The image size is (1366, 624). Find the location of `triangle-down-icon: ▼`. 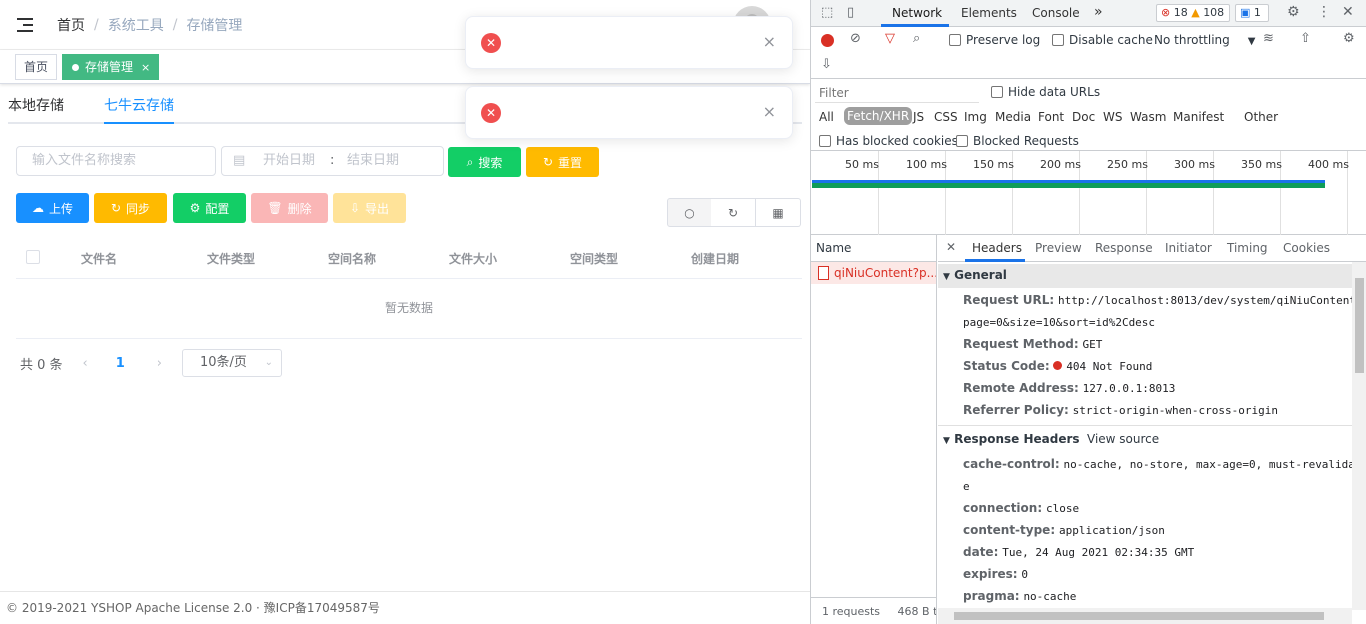

triangle-down-icon: ▼ is located at coordinates (946, 441).